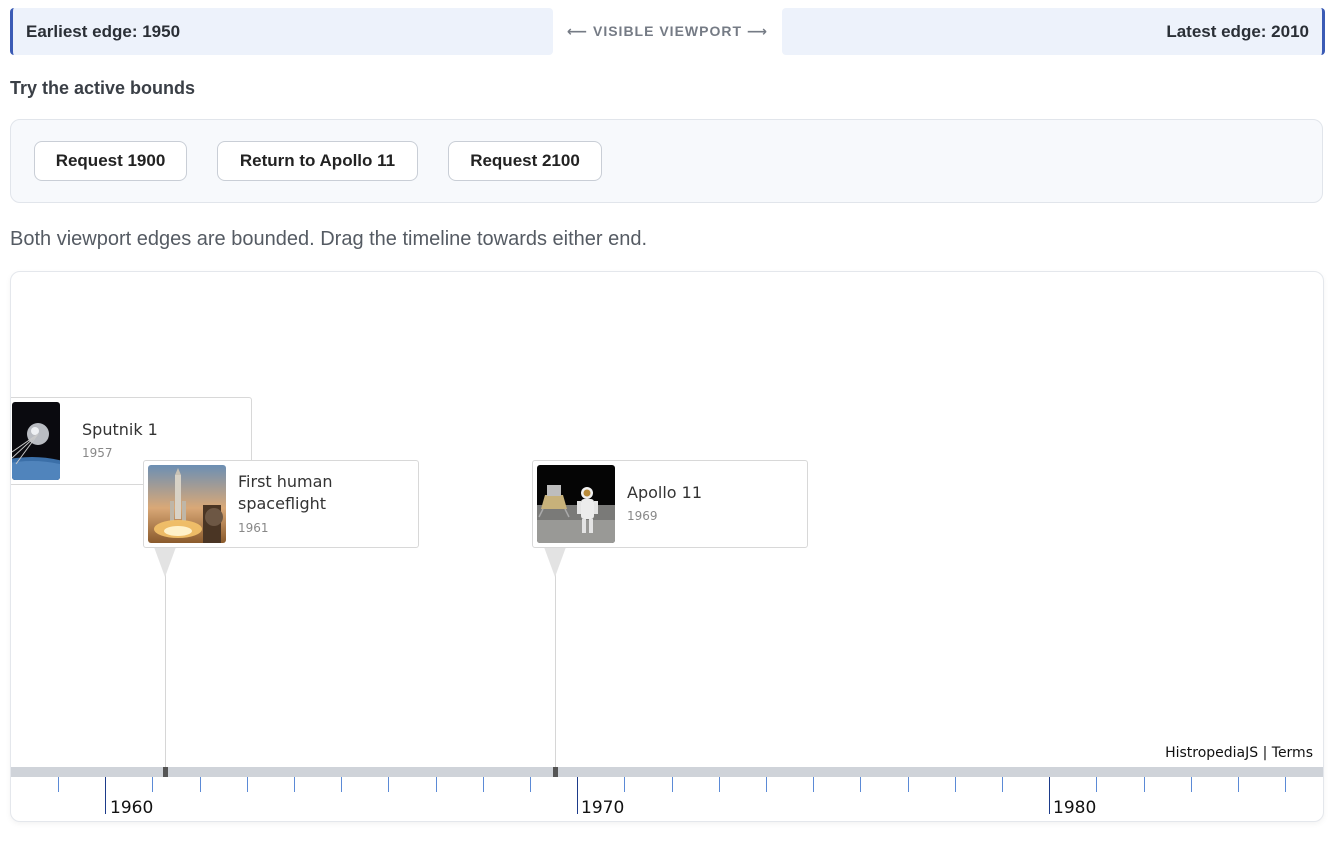  I want to click on event-year: 1957, so click(97, 453).